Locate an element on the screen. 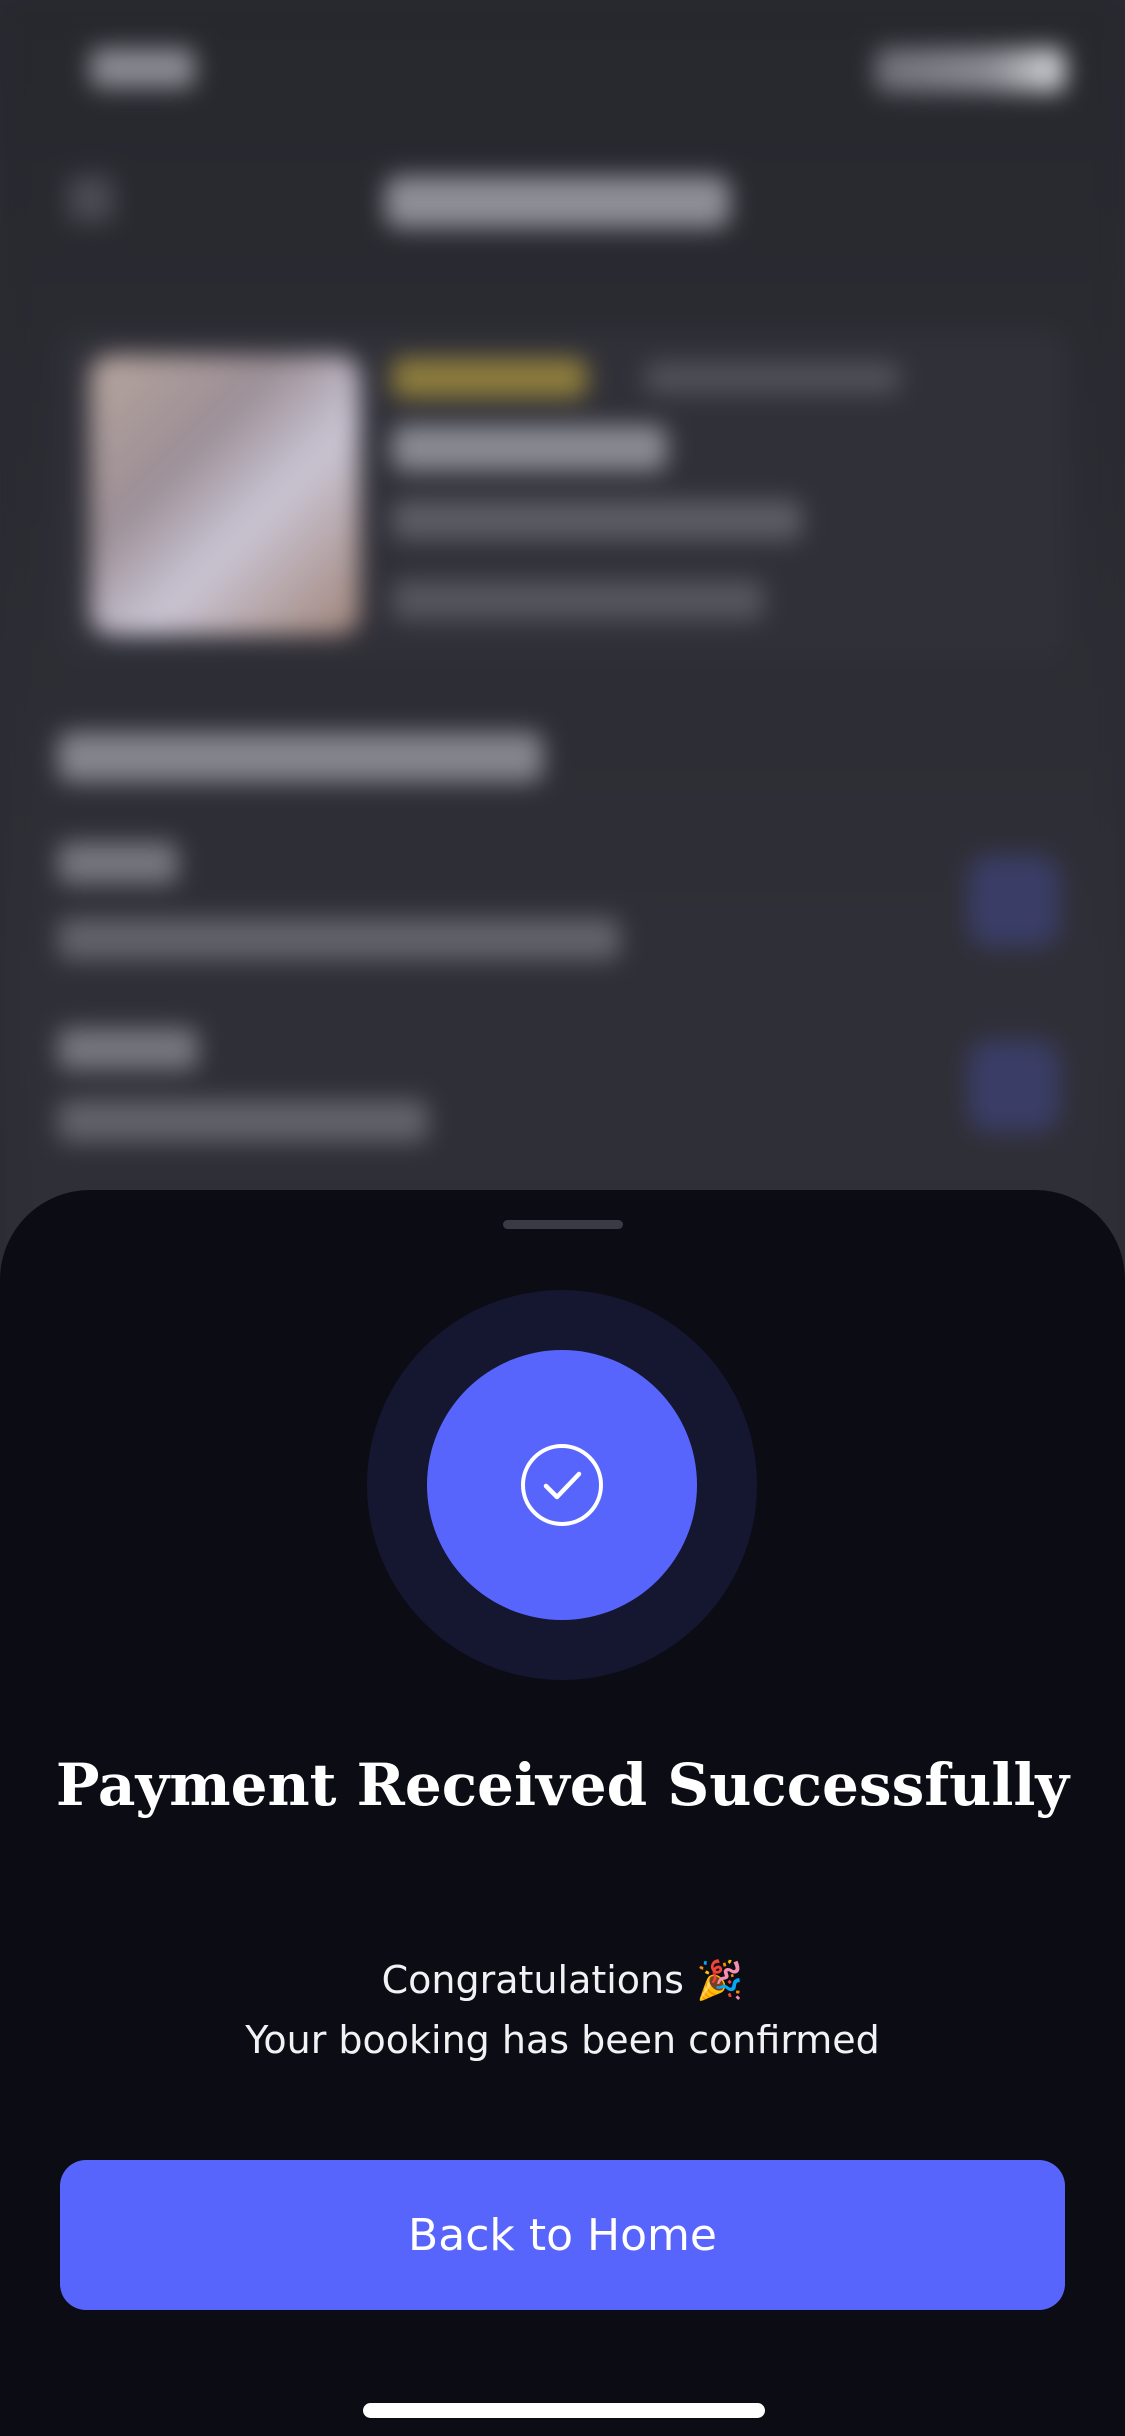  rating-placeholder is located at coordinates (489, 378).